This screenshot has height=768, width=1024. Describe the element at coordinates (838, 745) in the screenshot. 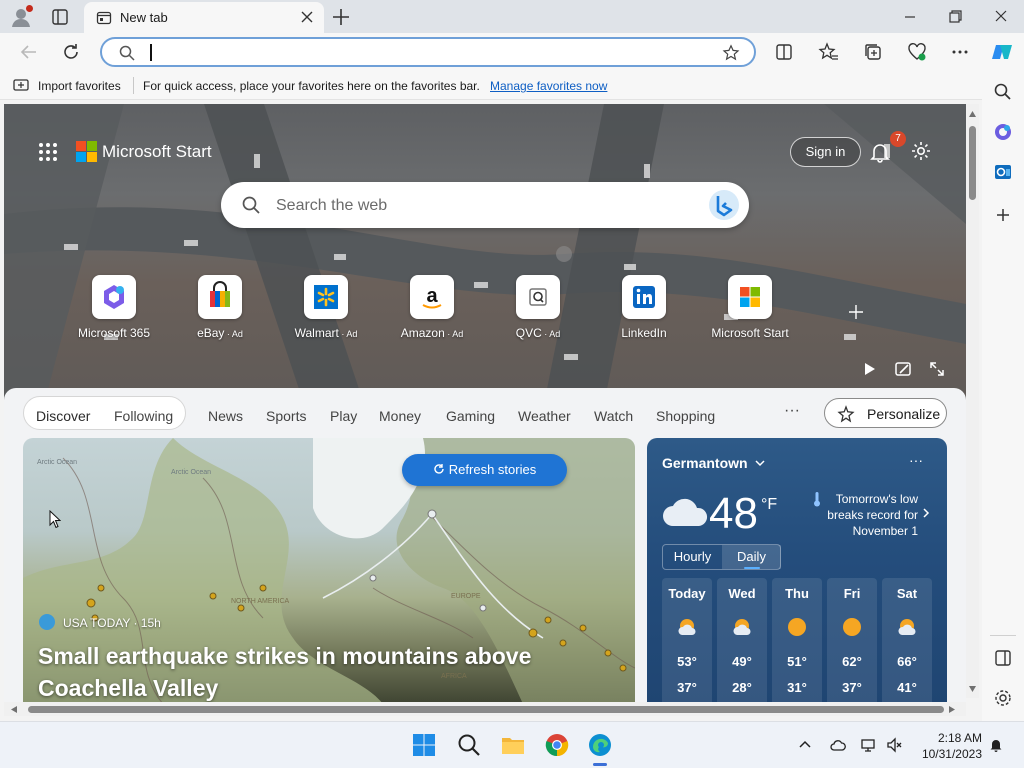

I see `onedrive-cloud-icon` at that location.